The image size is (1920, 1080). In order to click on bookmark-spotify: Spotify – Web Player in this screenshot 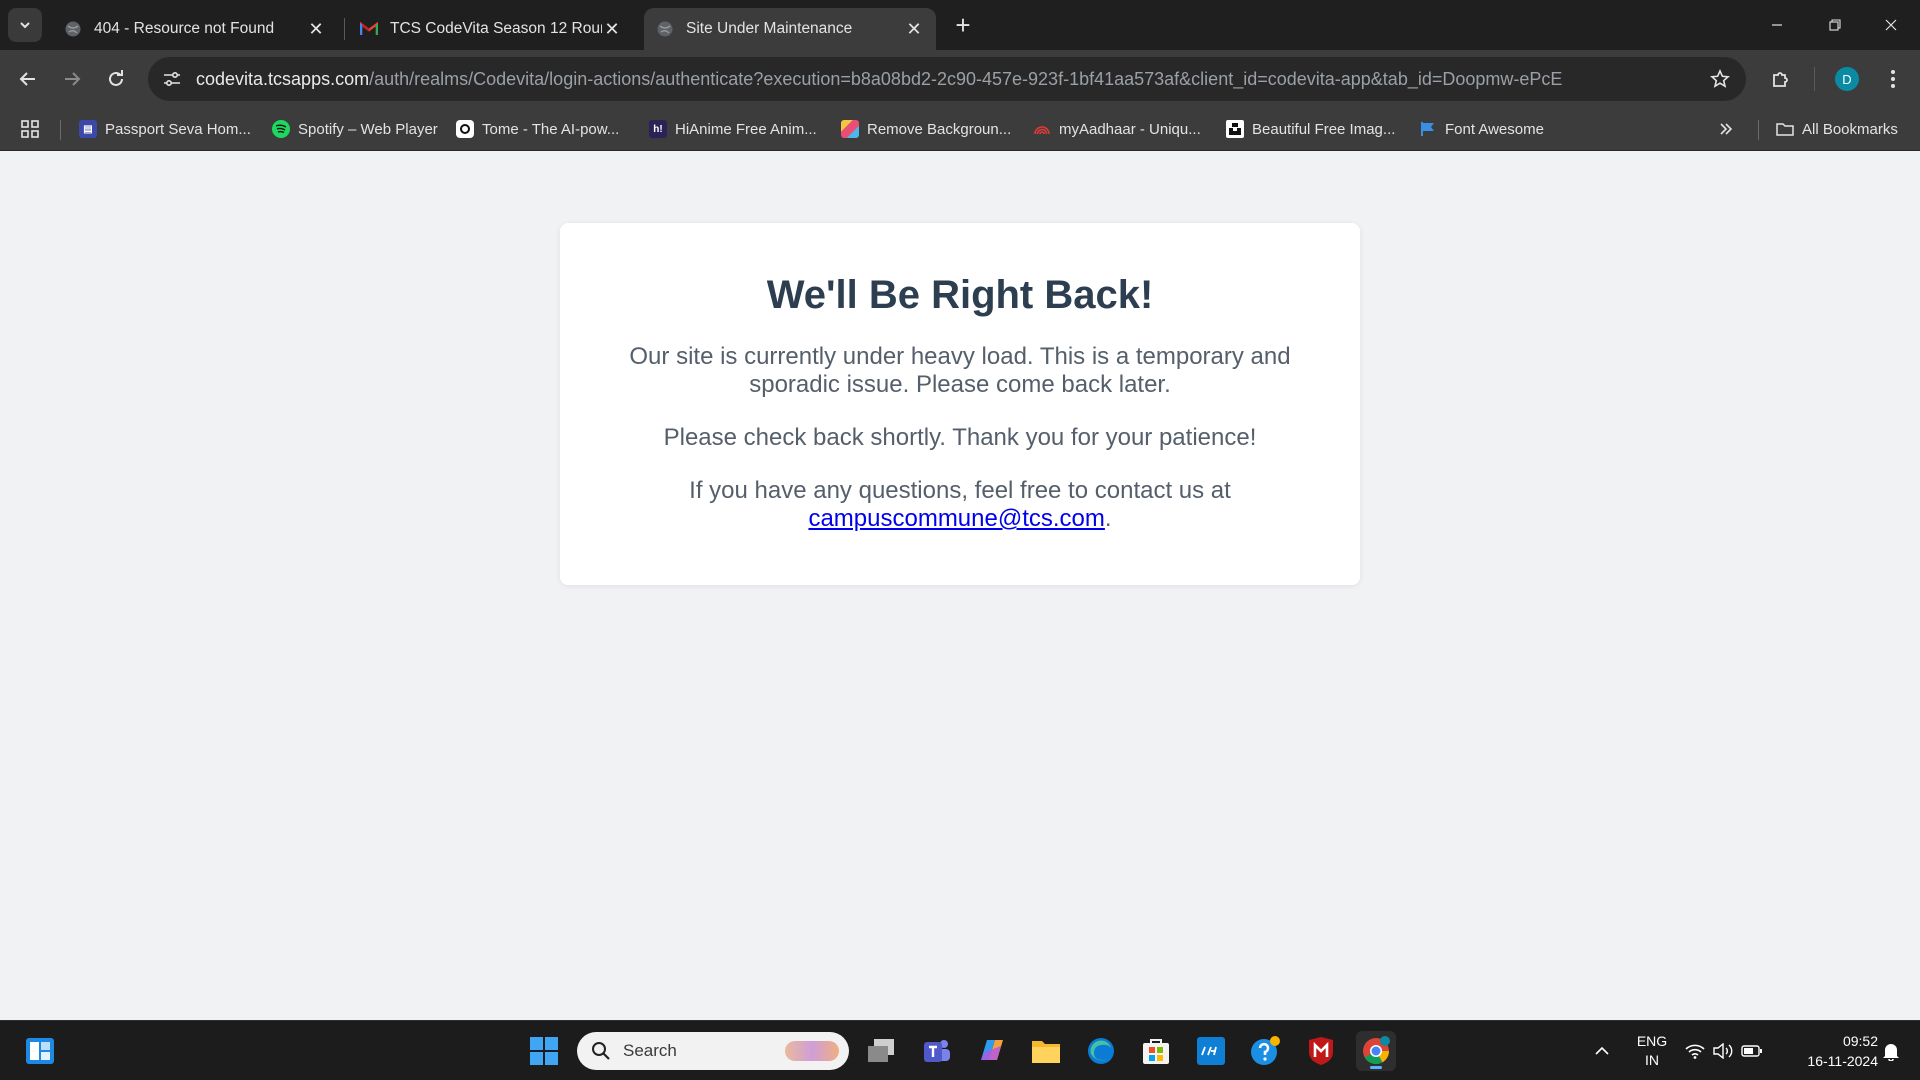, I will do `click(355, 129)`.